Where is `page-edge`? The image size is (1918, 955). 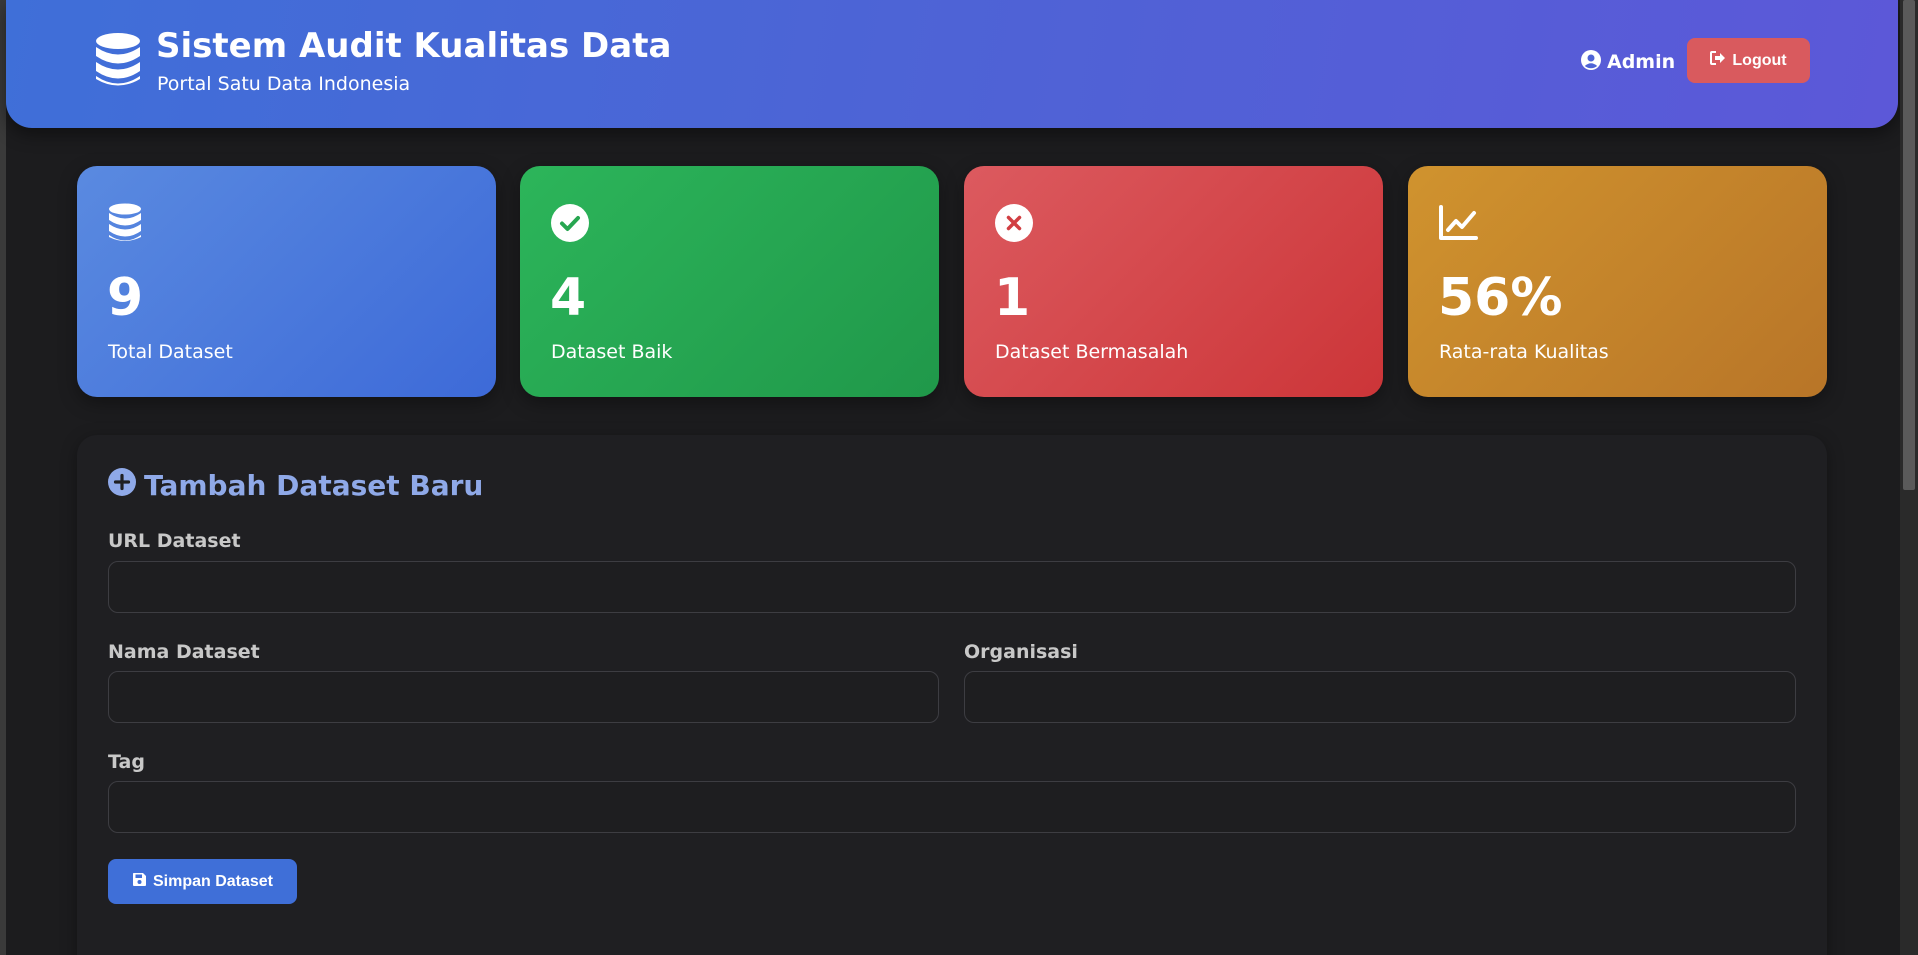 page-edge is located at coordinates (3, 477).